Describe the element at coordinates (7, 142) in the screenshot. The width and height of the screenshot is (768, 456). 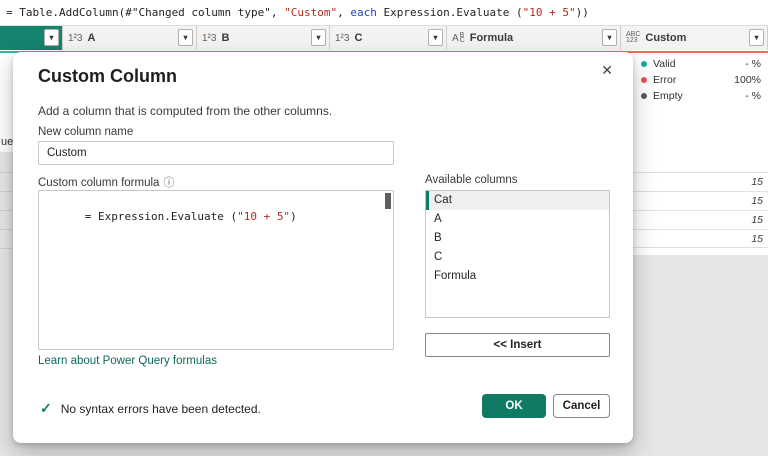
I see `table-cell-fragment: ue` at that location.